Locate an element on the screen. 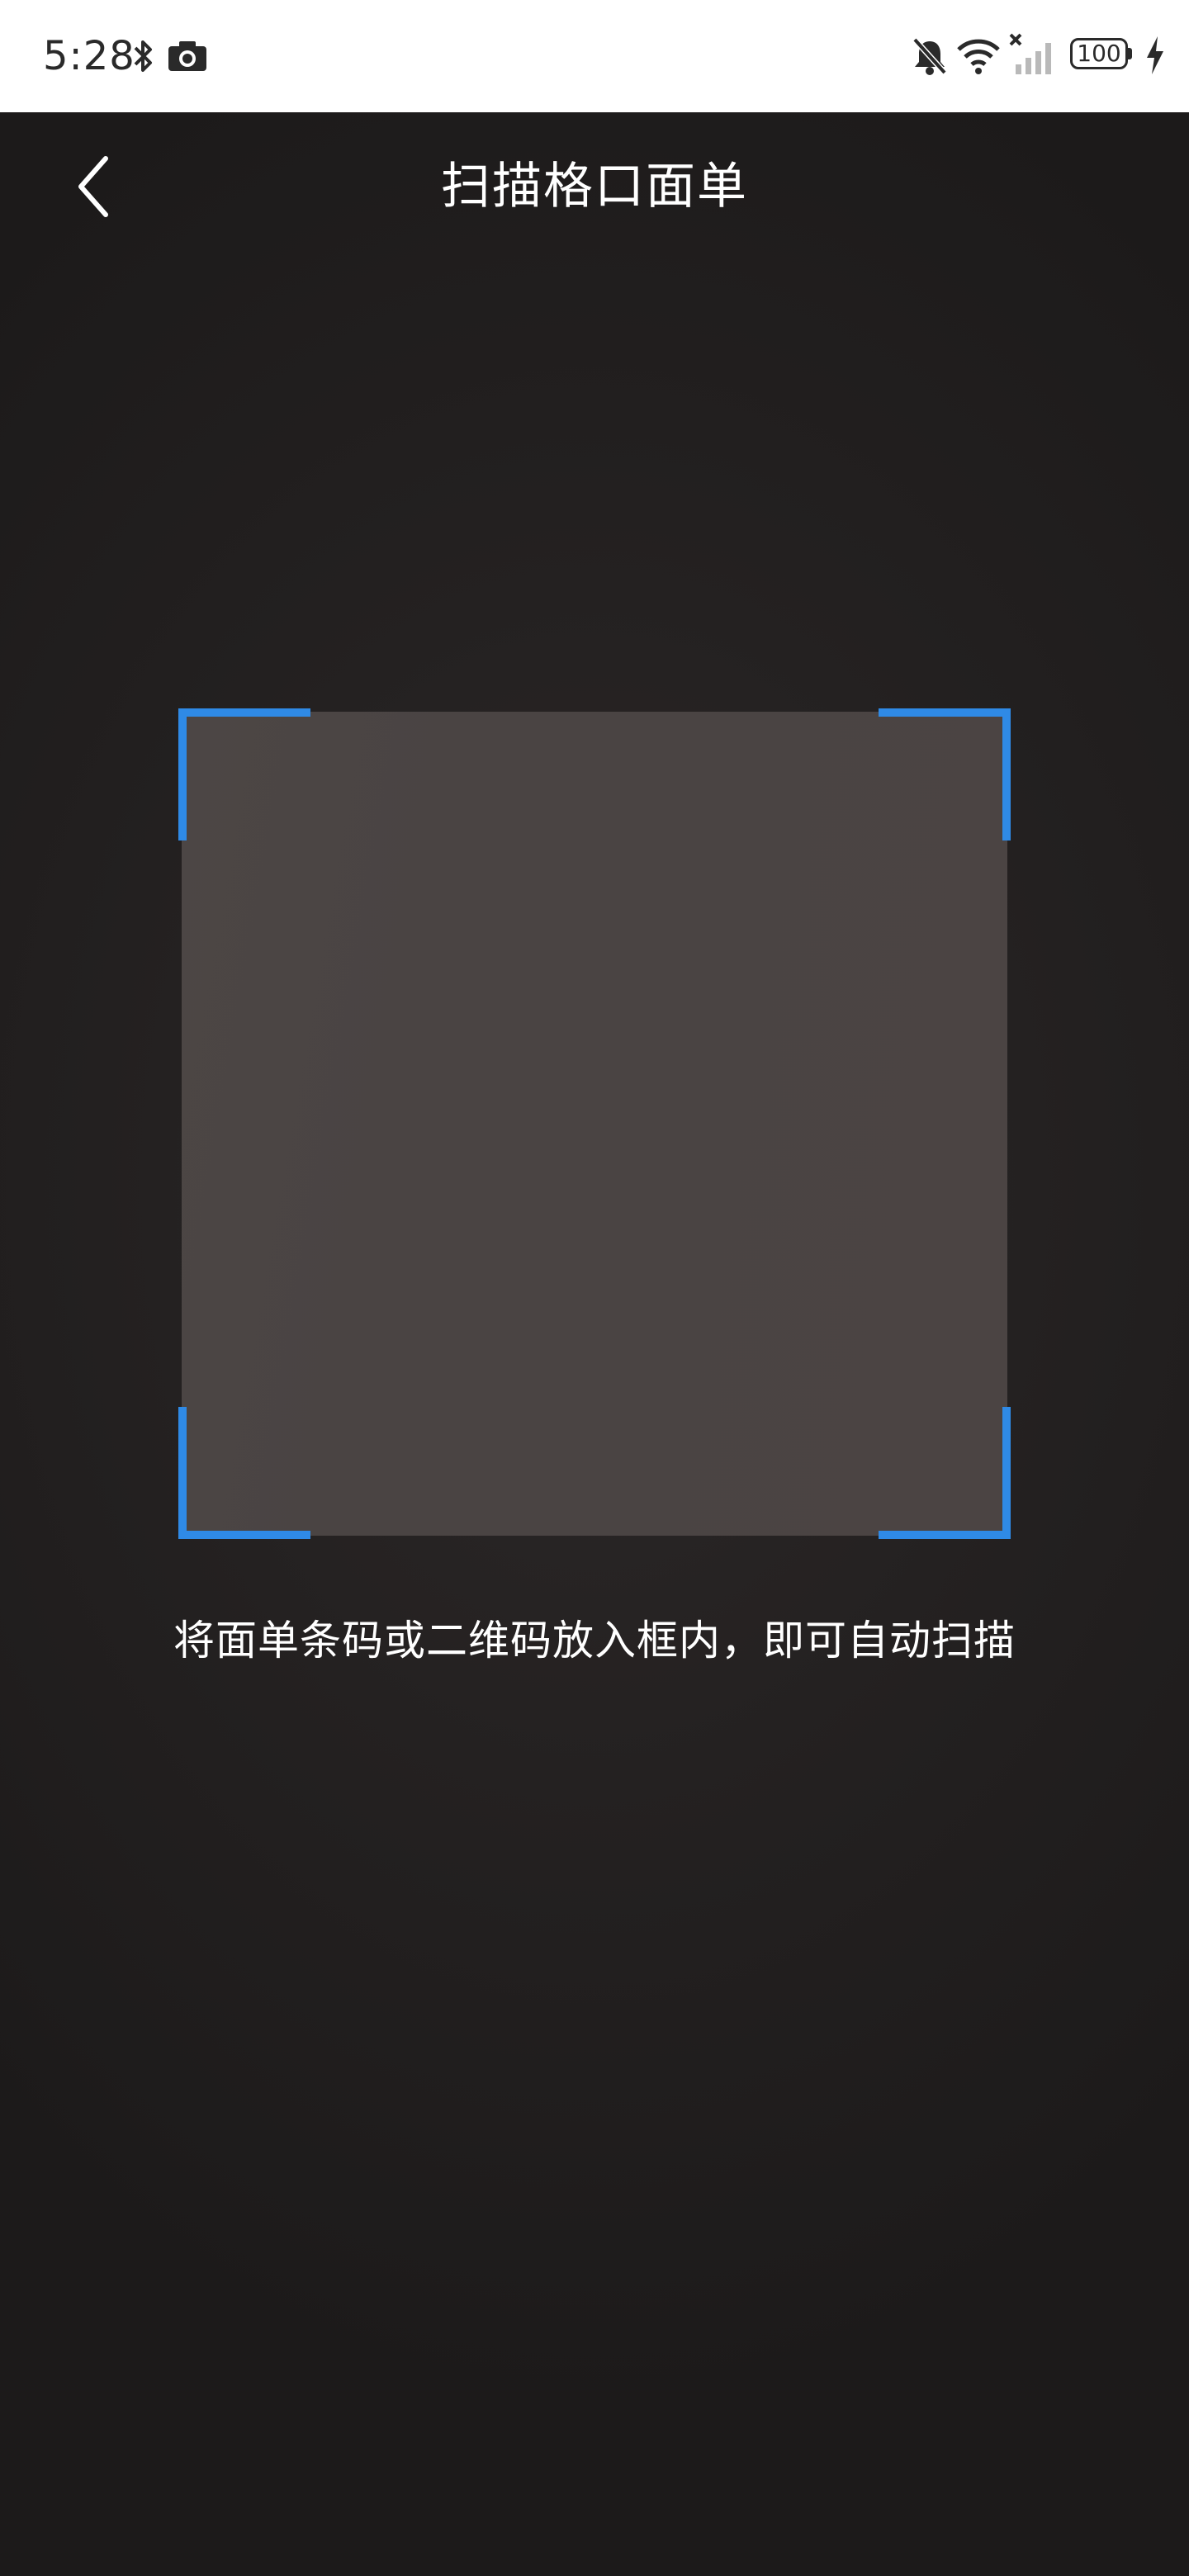 The width and height of the screenshot is (1189, 2576). nav-bar: 扫描格口面单 is located at coordinates (594, 182).